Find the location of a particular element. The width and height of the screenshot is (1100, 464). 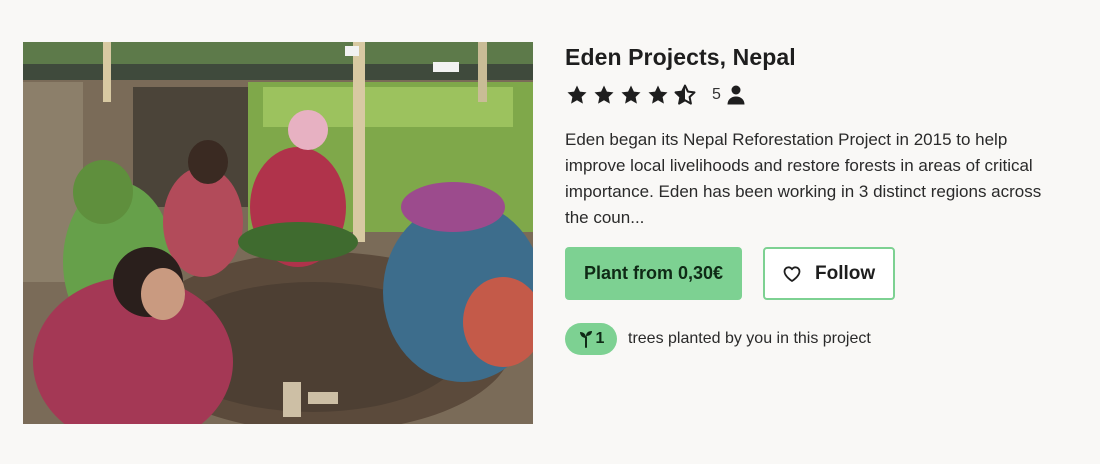

plant-button: Plant from 0,30€ is located at coordinates (654, 273).